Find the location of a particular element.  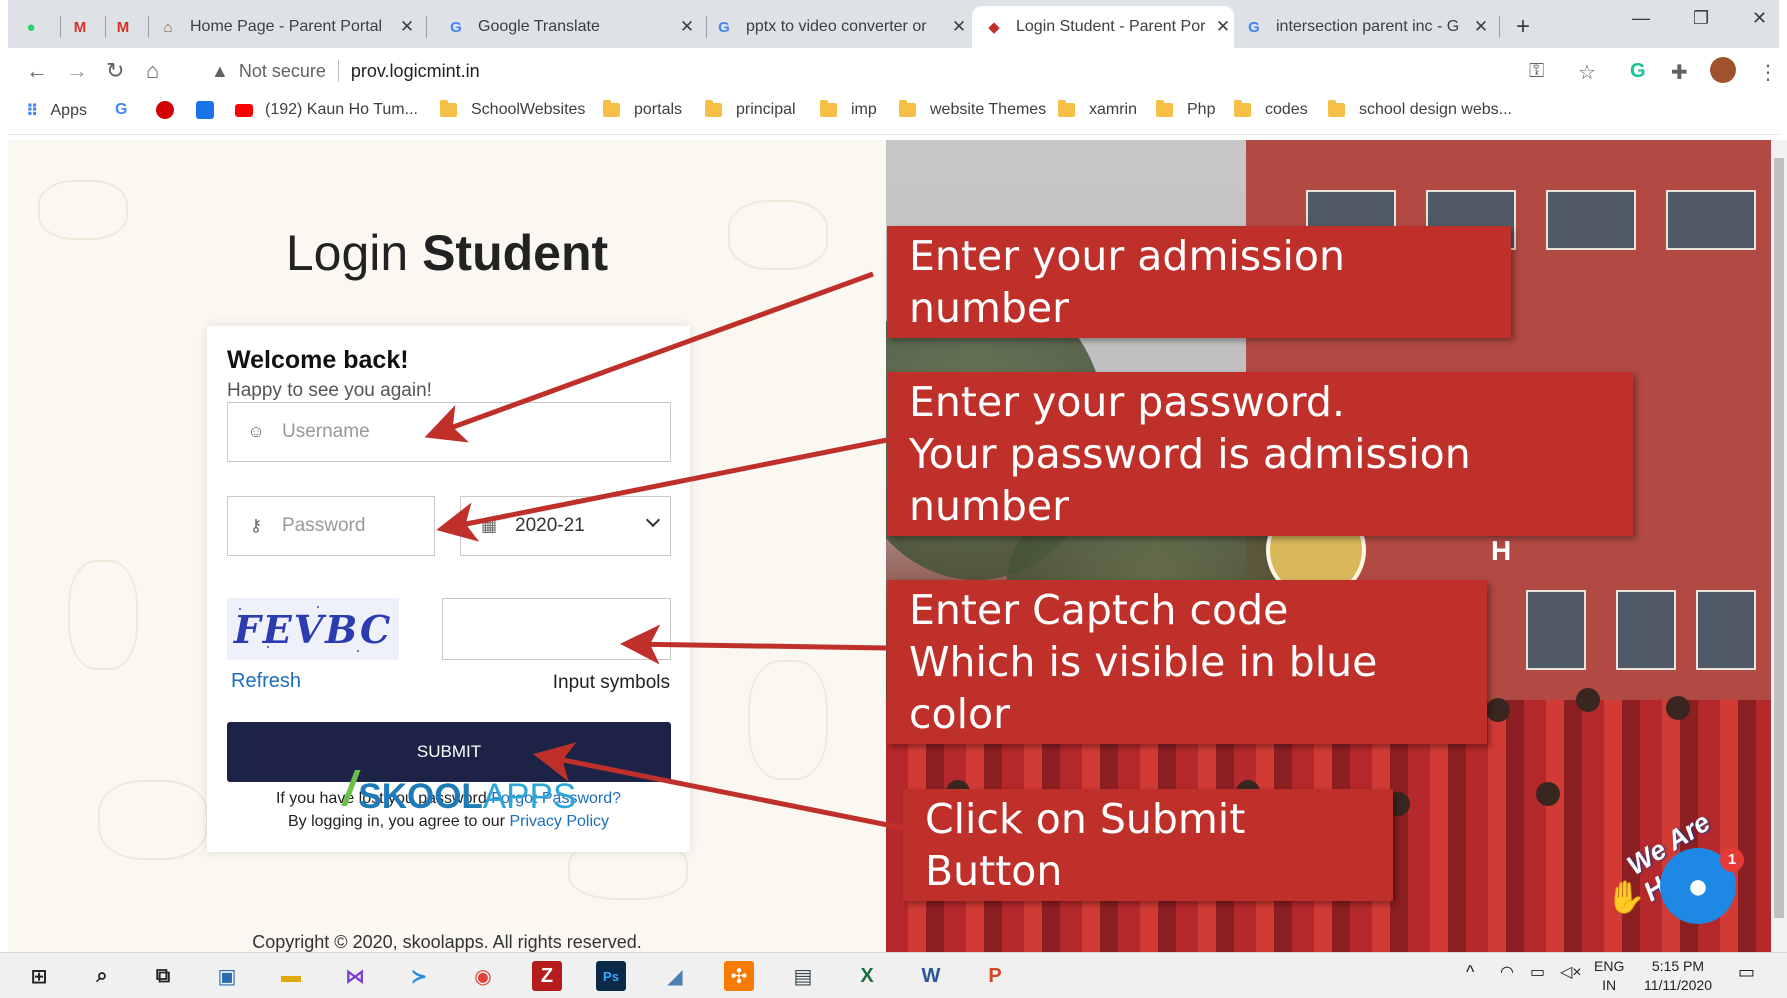

battery-icon: ▭ is located at coordinates (1537, 972).